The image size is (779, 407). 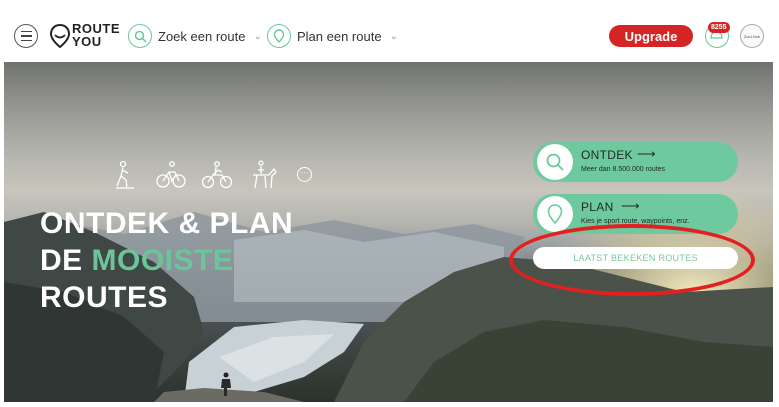 I want to click on hero-headline: ONTDEK & PLAN DE MOOISTE ROUTES, so click(x=166, y=260).